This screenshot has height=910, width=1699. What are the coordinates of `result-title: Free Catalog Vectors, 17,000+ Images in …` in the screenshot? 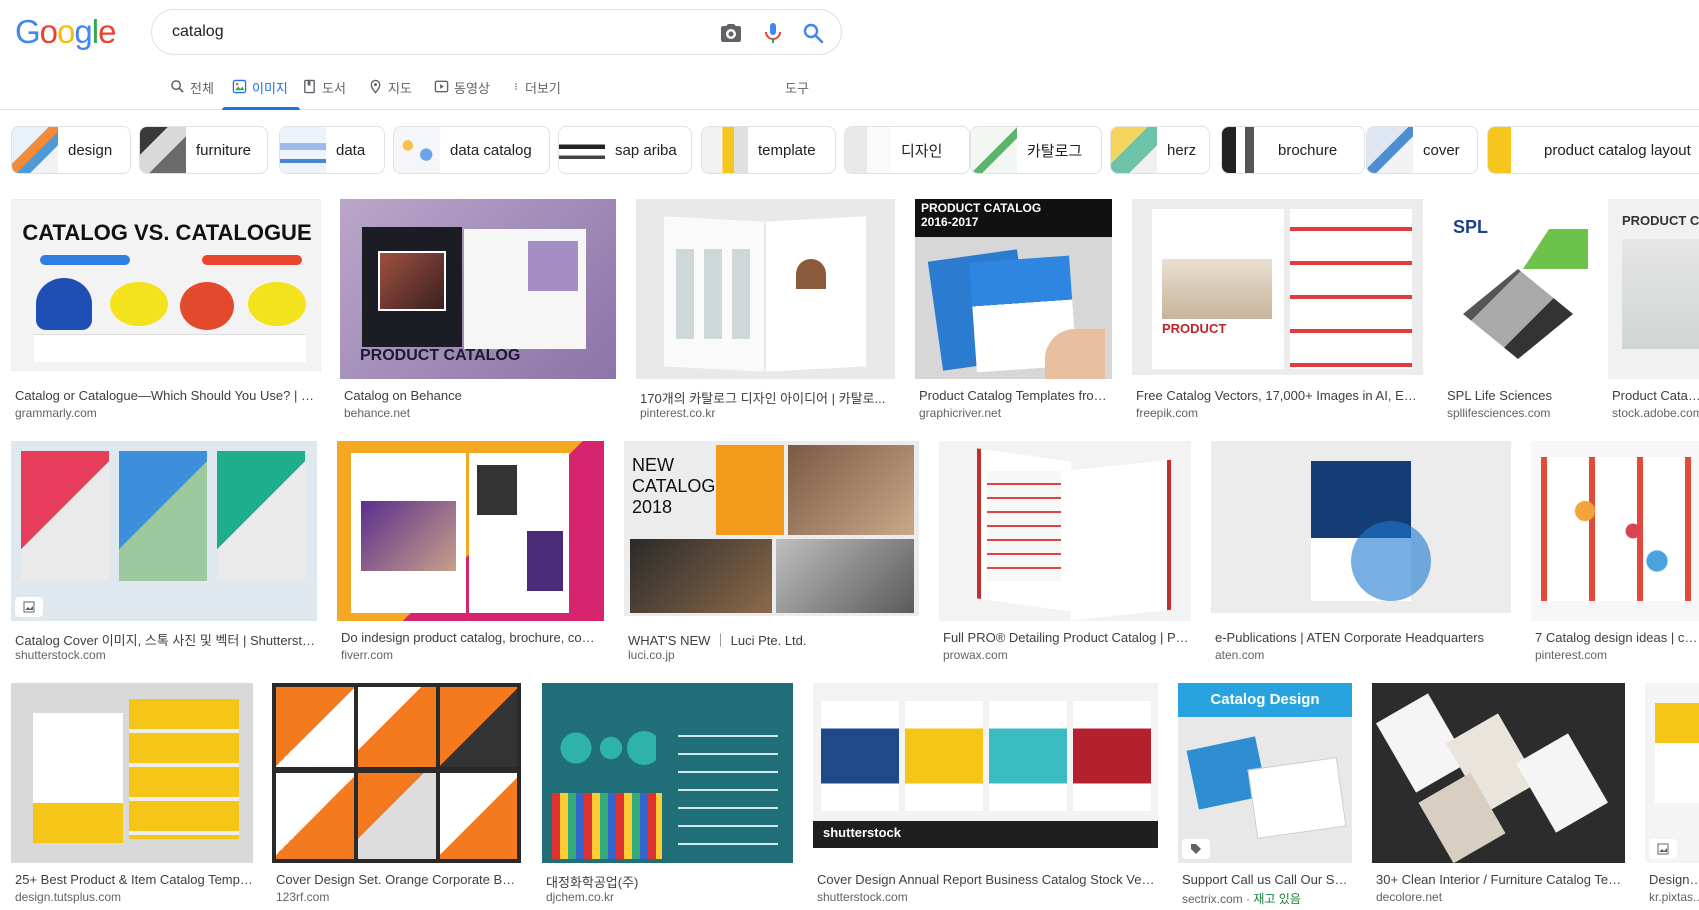 It's located at (1279, 395).